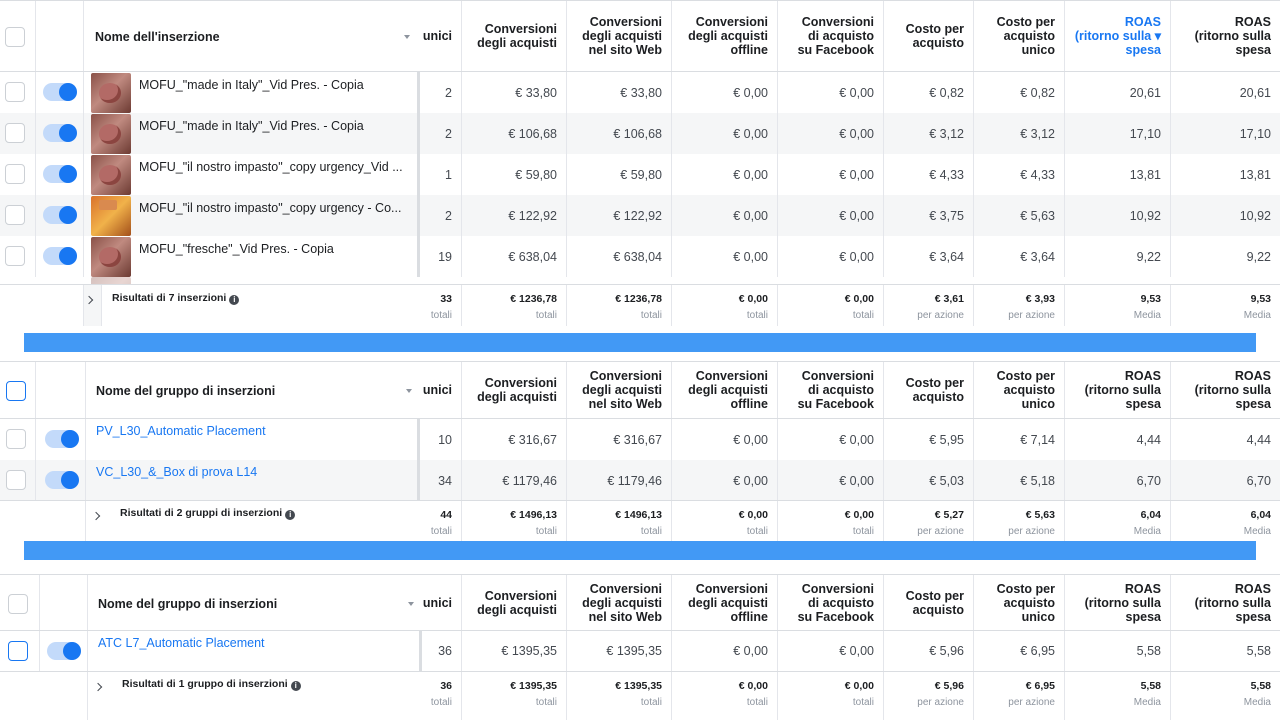  What do you see at coordinates (1258, 480) in the screenshot?
I see `cell-roas2: 6,70` at bounding box center [1258, 480].